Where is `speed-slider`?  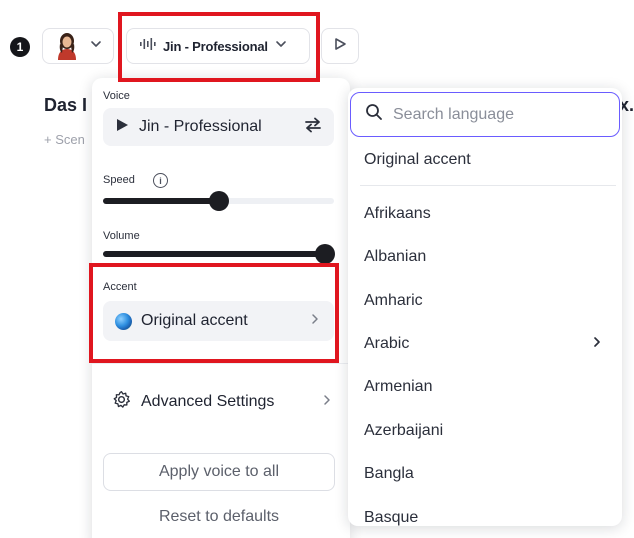 speed-slider is located at coordinates (218, 201).